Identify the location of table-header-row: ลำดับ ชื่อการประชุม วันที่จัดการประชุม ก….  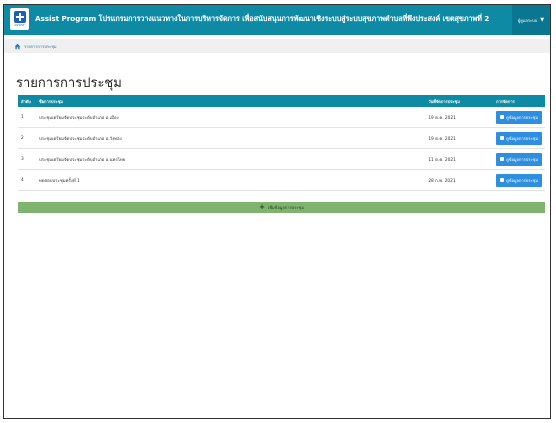
(281, 101).